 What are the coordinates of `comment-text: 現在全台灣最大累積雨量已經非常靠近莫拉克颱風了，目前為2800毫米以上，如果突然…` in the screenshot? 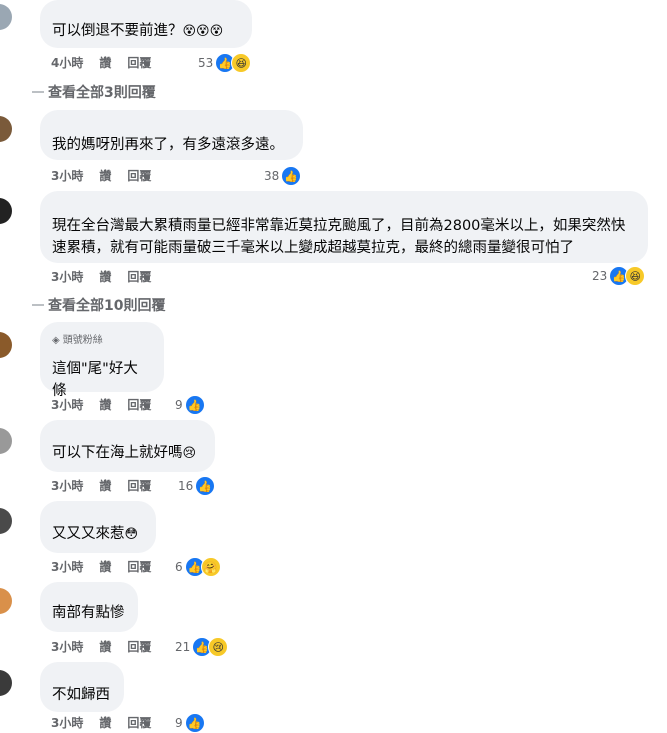 It's located at (339, 237).